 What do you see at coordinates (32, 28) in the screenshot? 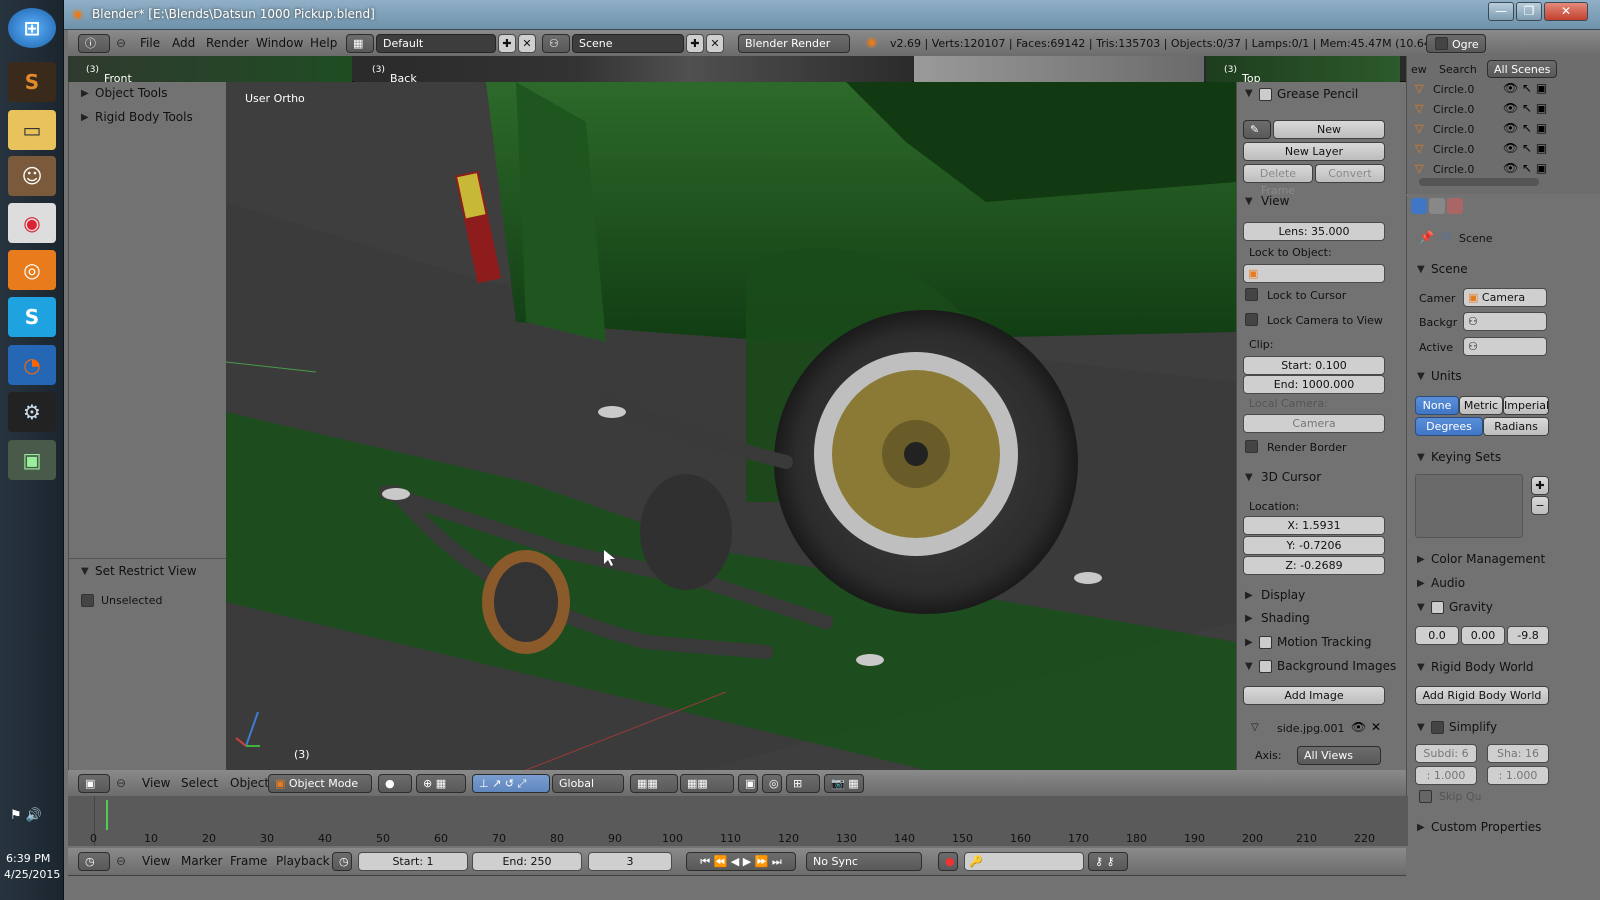
I see `start-button-icon: ⊞` at bounding box center [32, 28].